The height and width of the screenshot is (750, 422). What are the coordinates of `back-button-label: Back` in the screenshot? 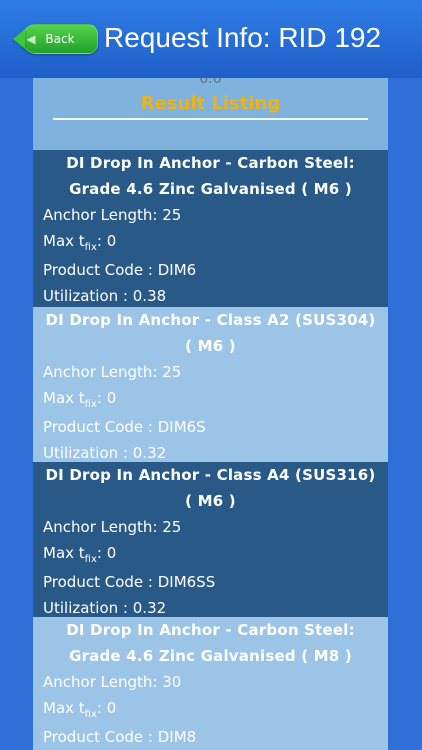 It's located at (60, 39).